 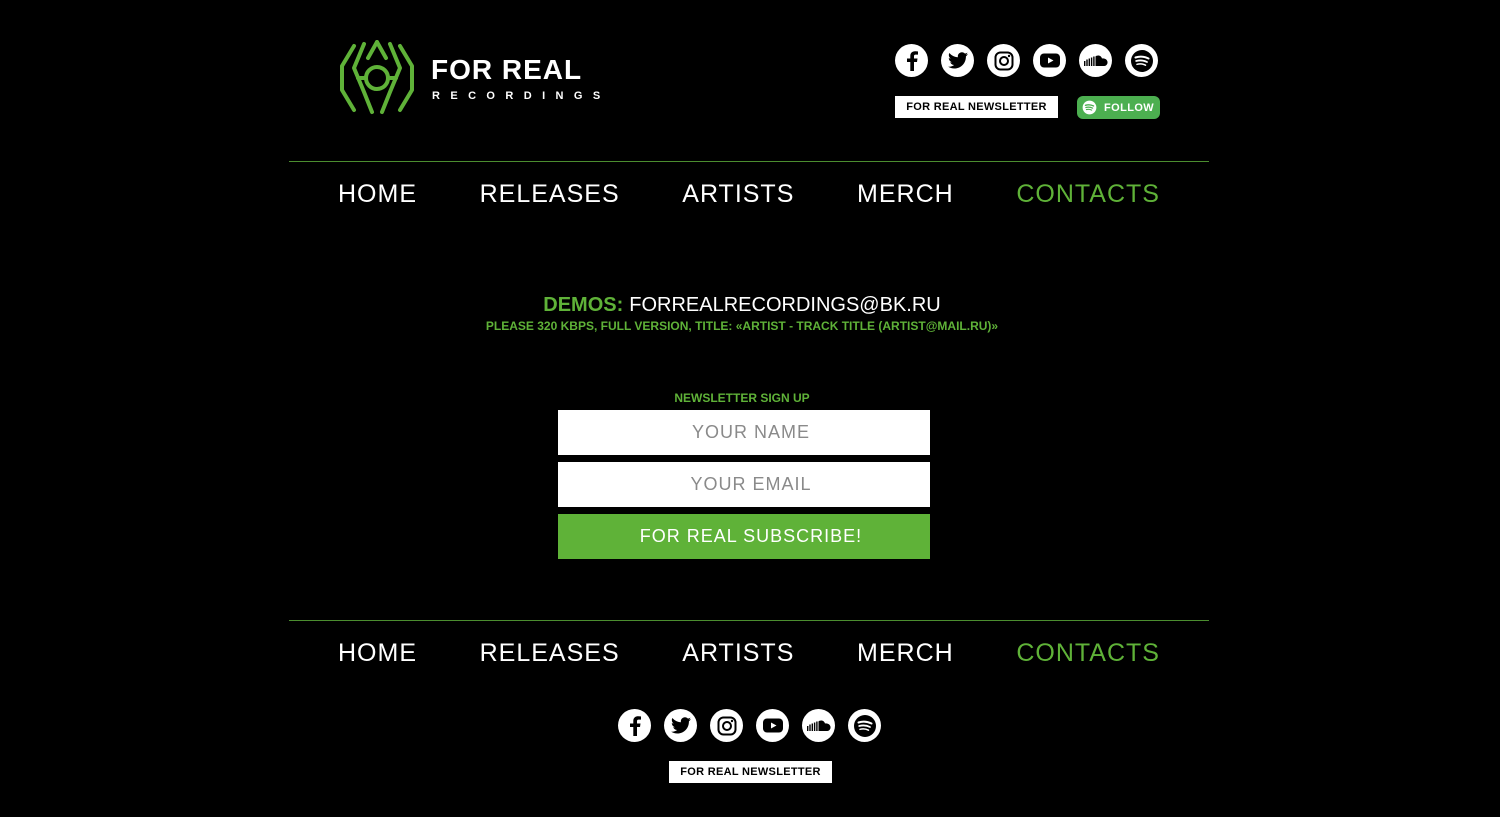 I want to click on footer-nav-item-merch: MERCH, so click(x=905, y=653).